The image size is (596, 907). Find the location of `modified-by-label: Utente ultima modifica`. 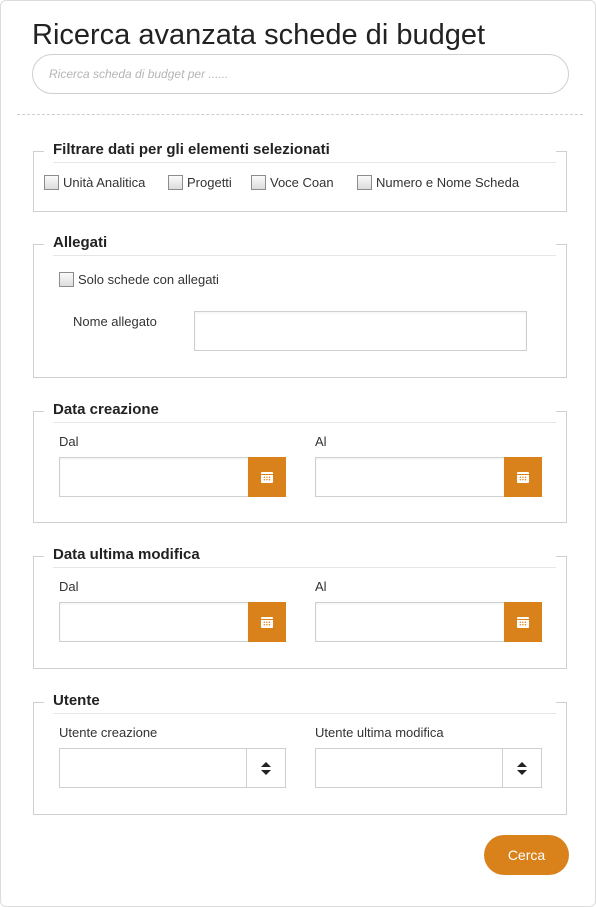

modified-by-label: Utente ultima modifica is located at coordinates (379, 732).